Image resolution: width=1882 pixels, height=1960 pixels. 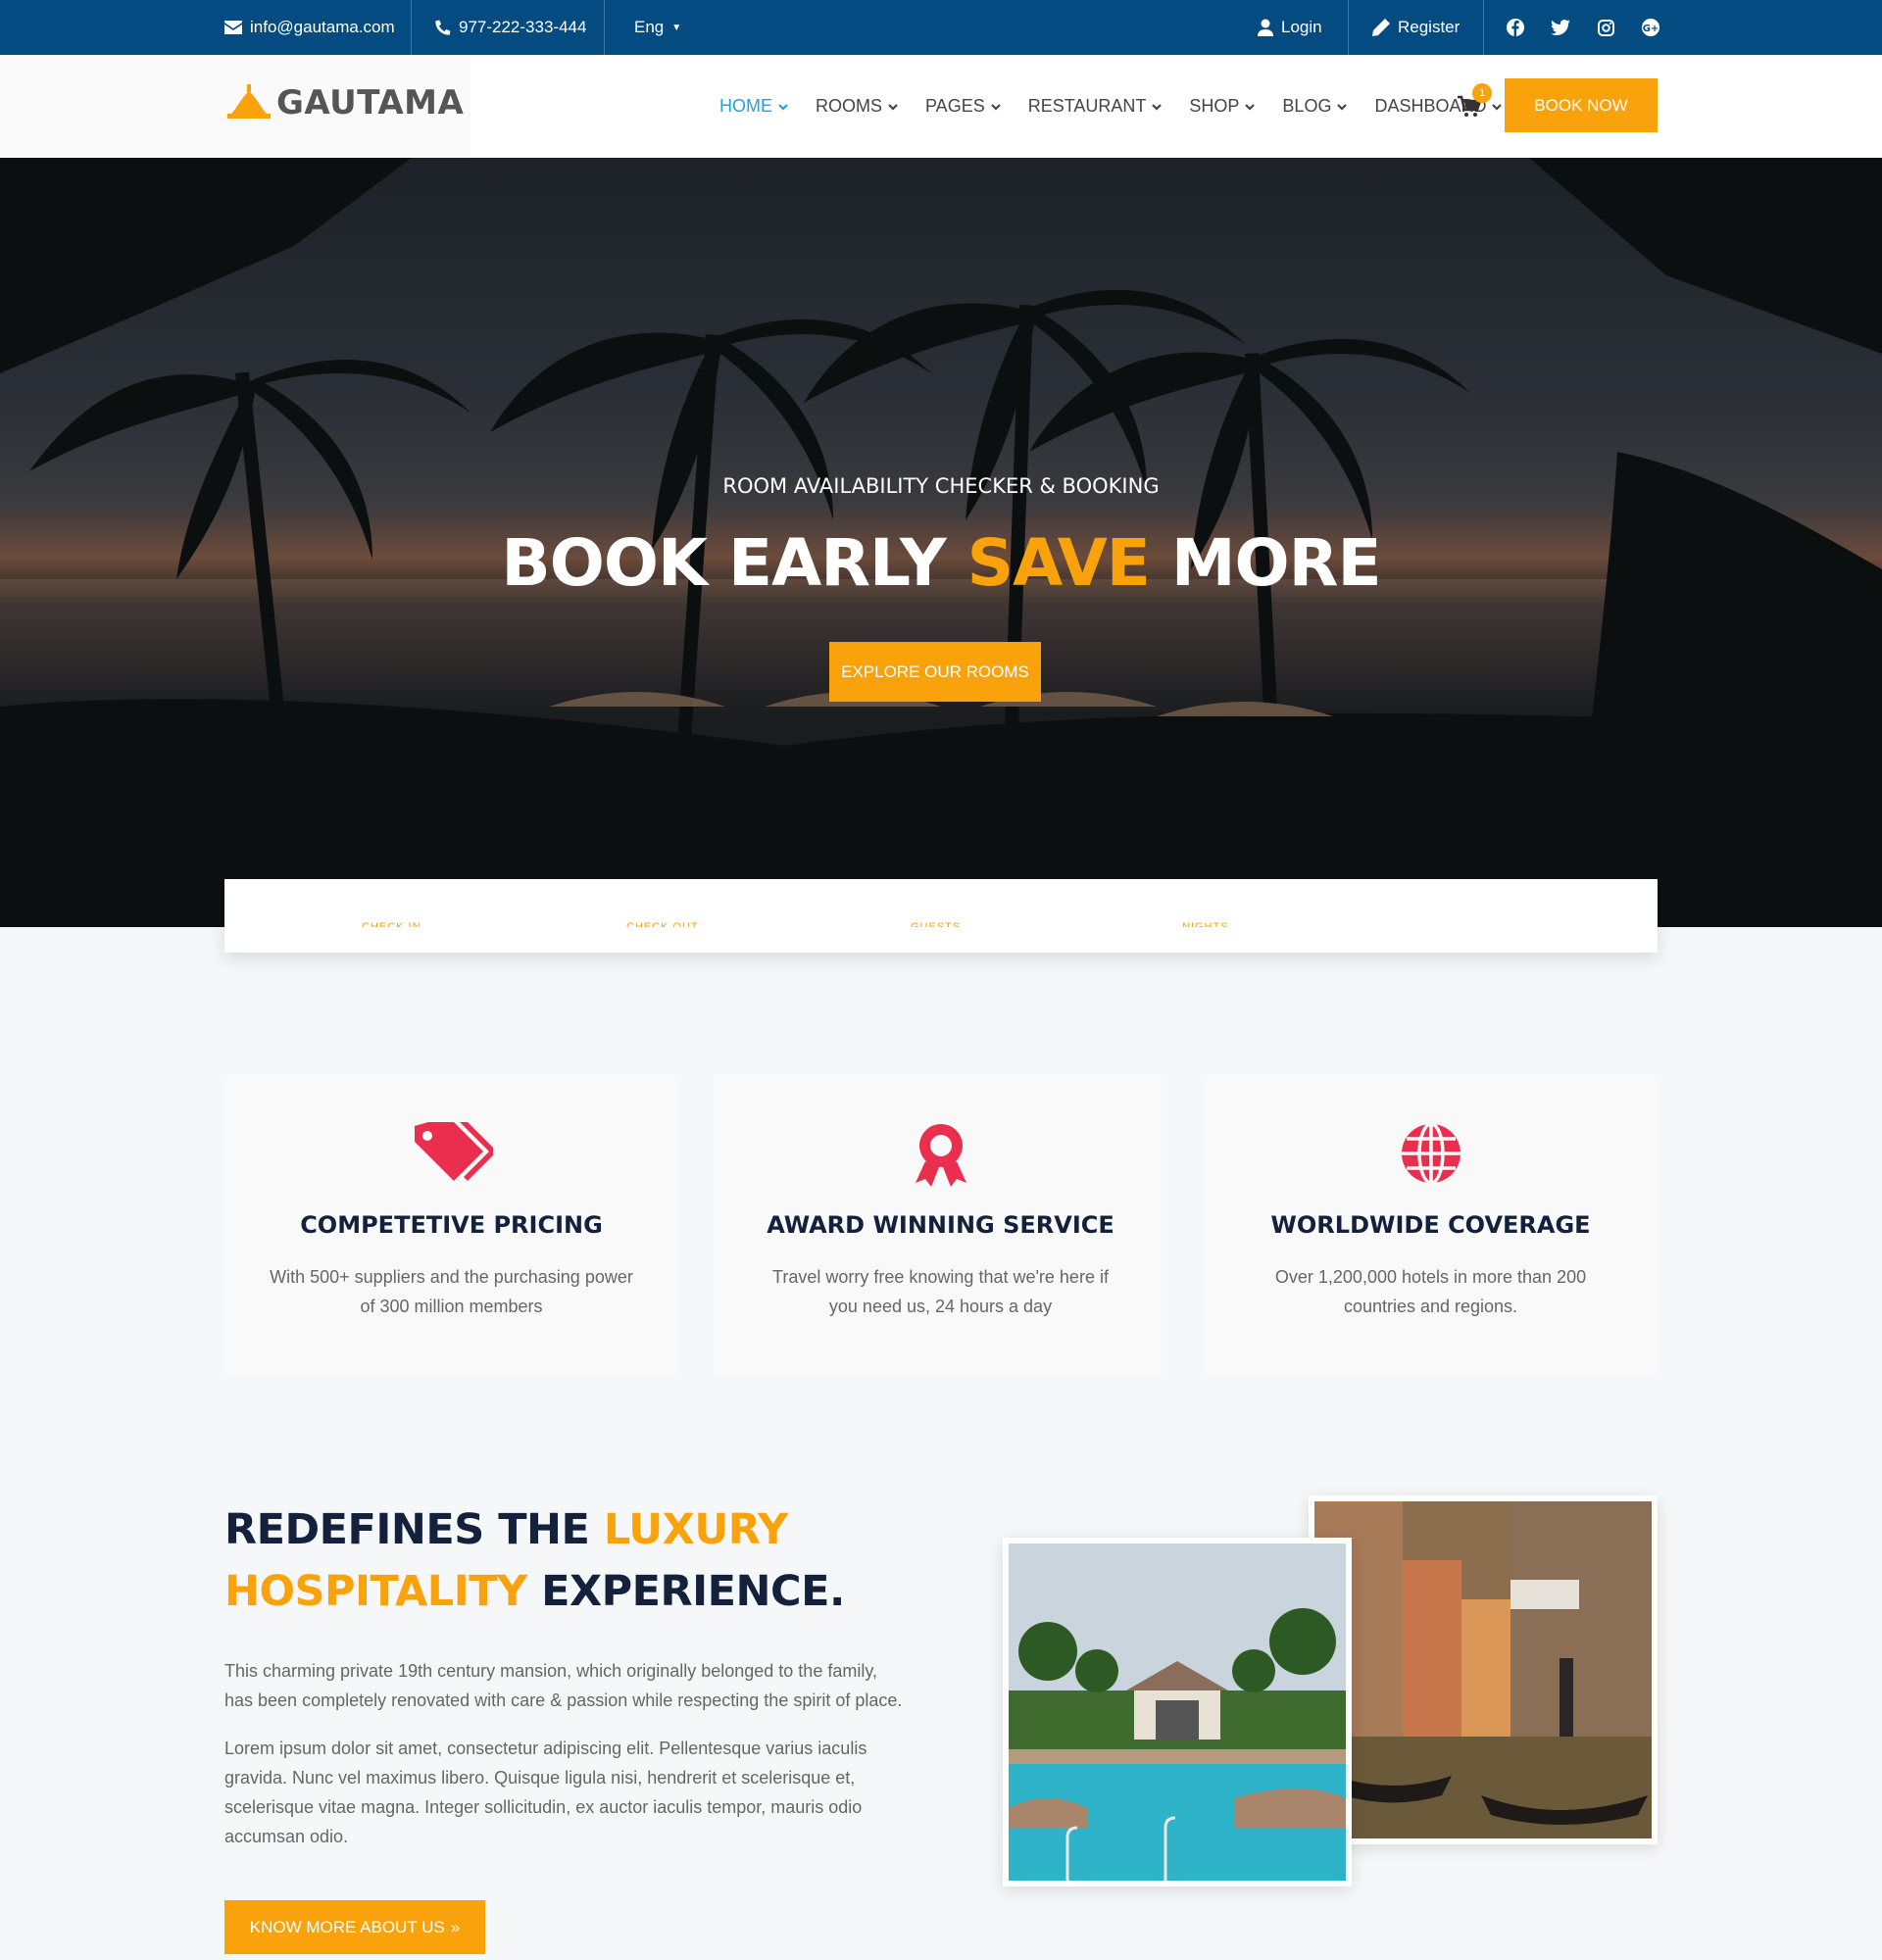 I want to click on nav-item-label: PAGES, so click(x=955, y=106).